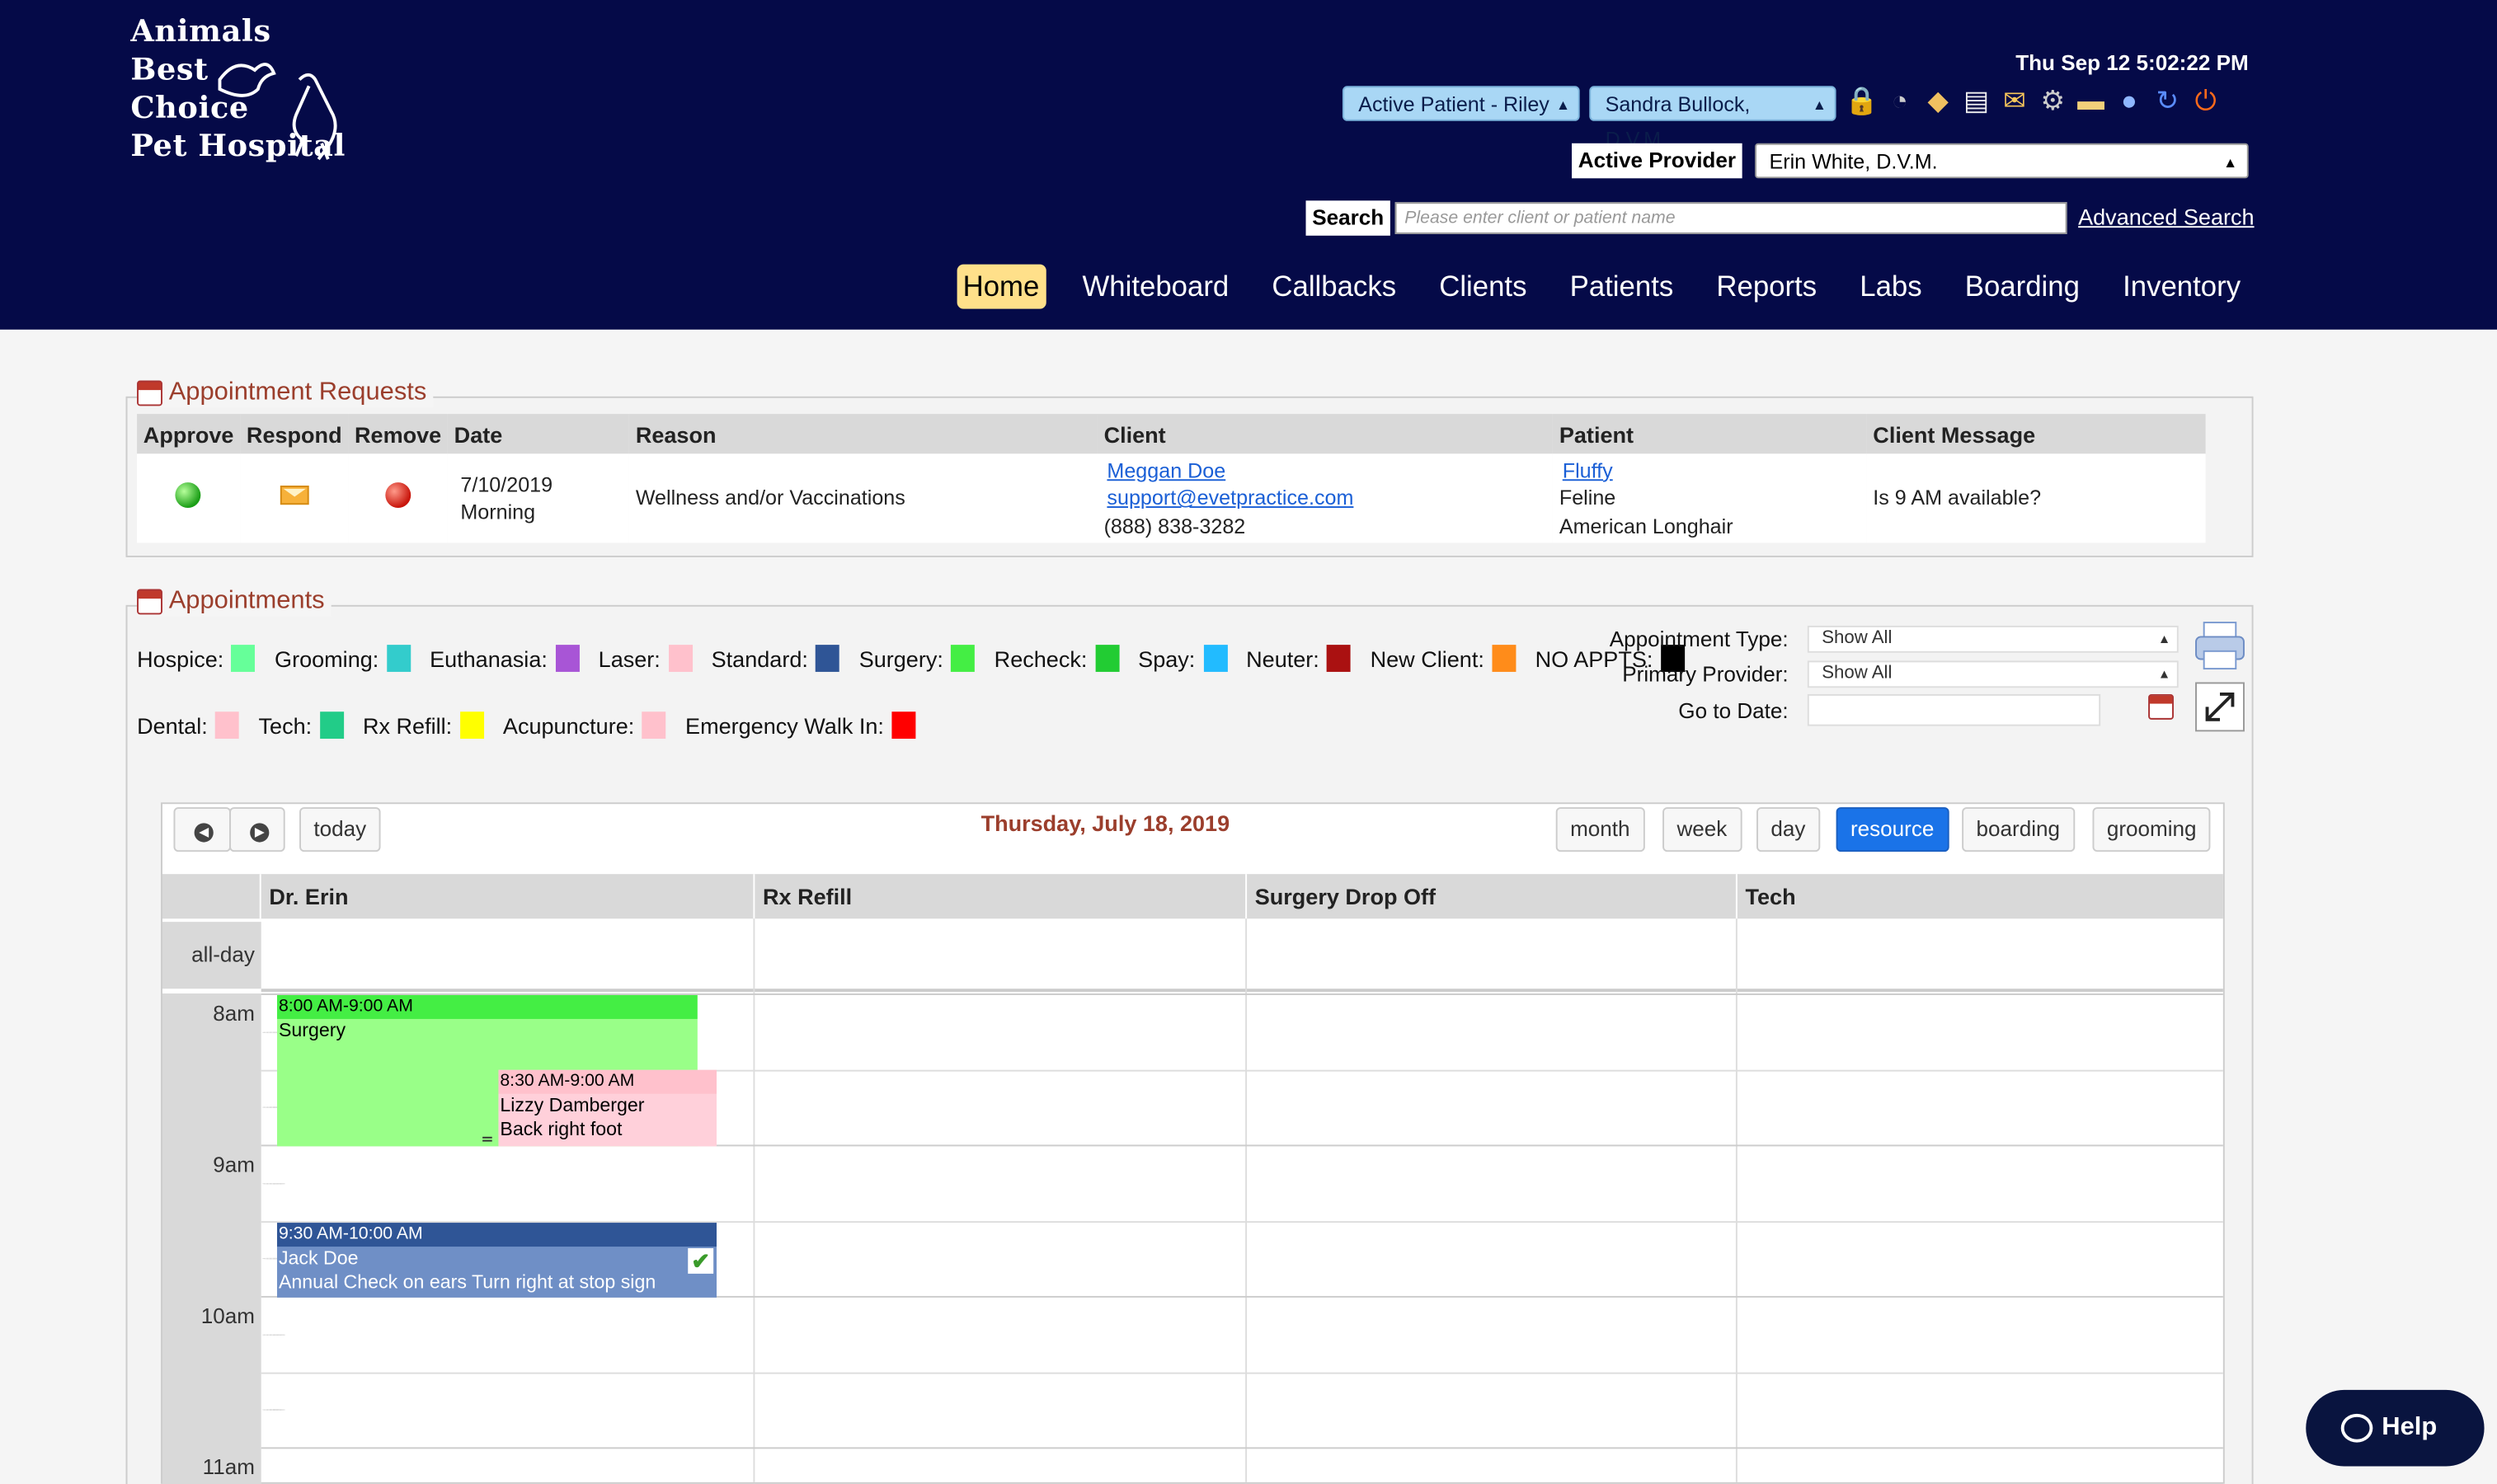  I want to click on document-icon: ▤, so click(1976, 101).